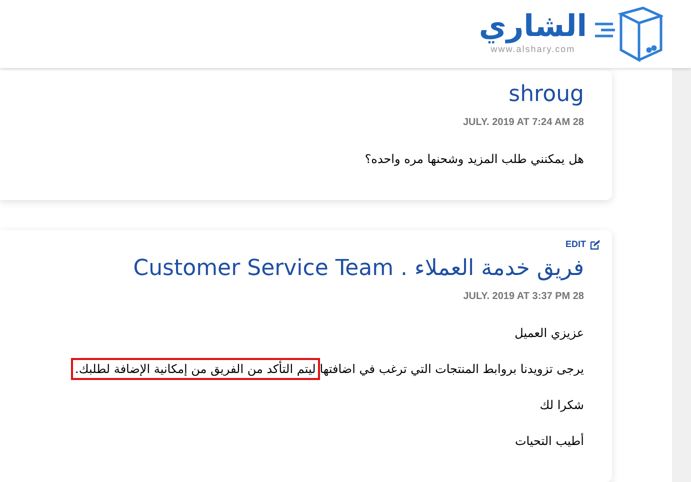 The height and width of the screenshot is (482, 691). I want to click on logo-text: الشاري, so click(532, 27).